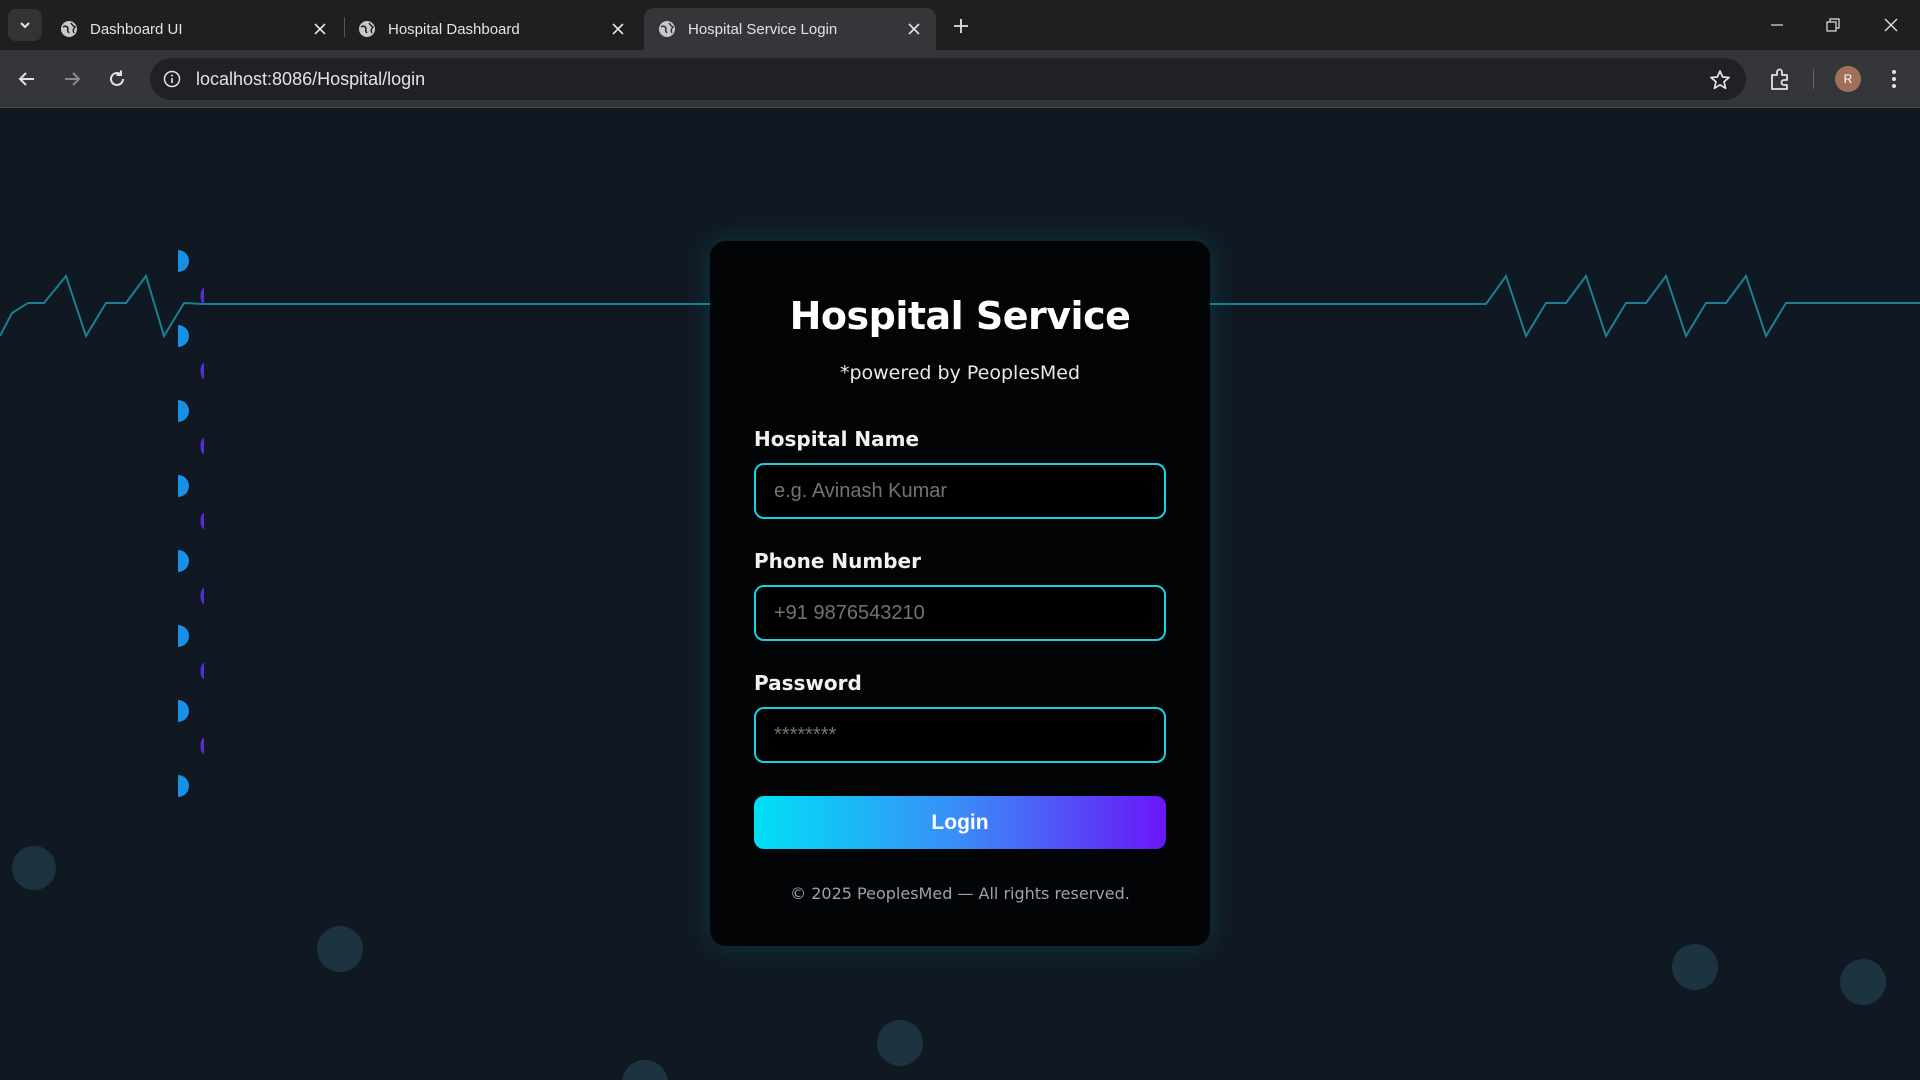 The width and height of the screenshot is (1920, 1080). I want to click on tab-hospital-dashboard: Hospital Dashboard, so click(492, 29).